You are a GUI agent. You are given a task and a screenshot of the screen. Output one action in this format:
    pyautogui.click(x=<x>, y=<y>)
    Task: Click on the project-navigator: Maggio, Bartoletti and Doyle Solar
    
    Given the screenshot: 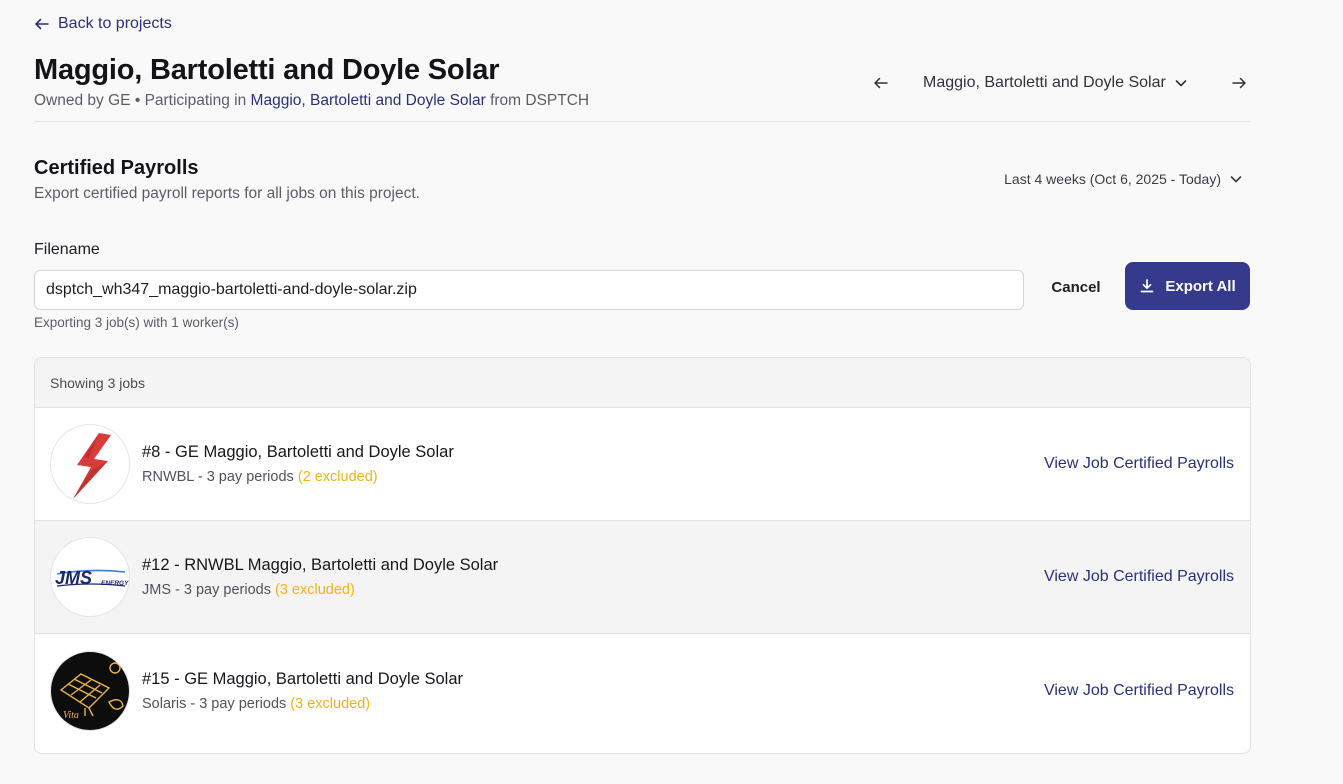 What is the action you would take?
    pyautogui.click(x=1060, y=83)
    